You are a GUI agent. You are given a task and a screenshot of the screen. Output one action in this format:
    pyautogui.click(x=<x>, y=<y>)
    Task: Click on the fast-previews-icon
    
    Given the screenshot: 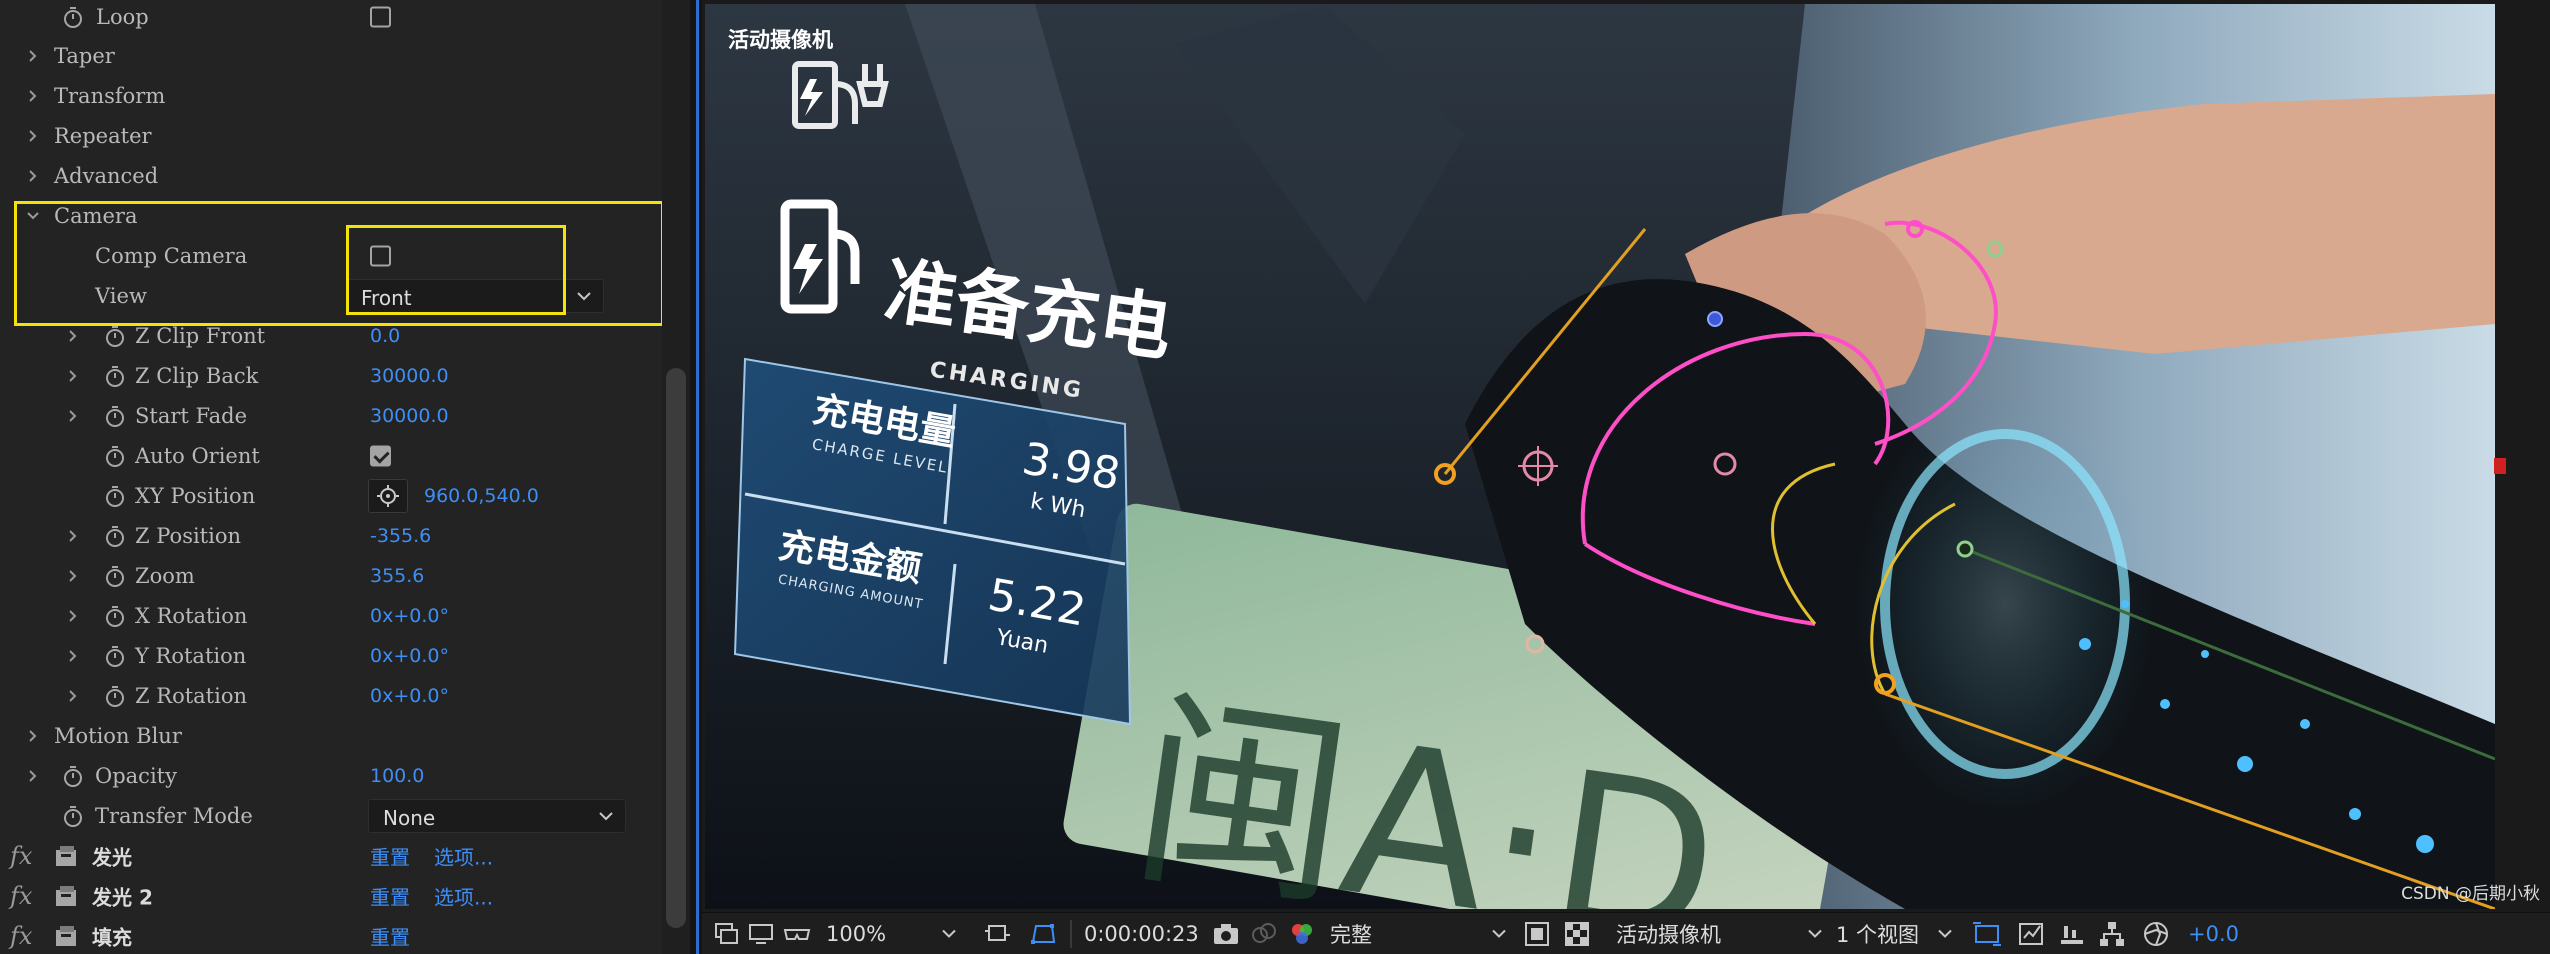 What is the action you would take?
    pyautogui.click(x=1537, y=934)
    